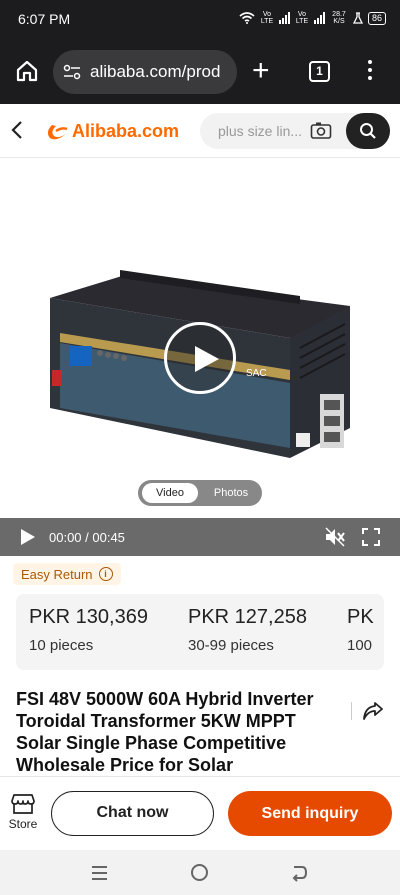  I want to click on photos-tab: Photos, so click(231, 493).